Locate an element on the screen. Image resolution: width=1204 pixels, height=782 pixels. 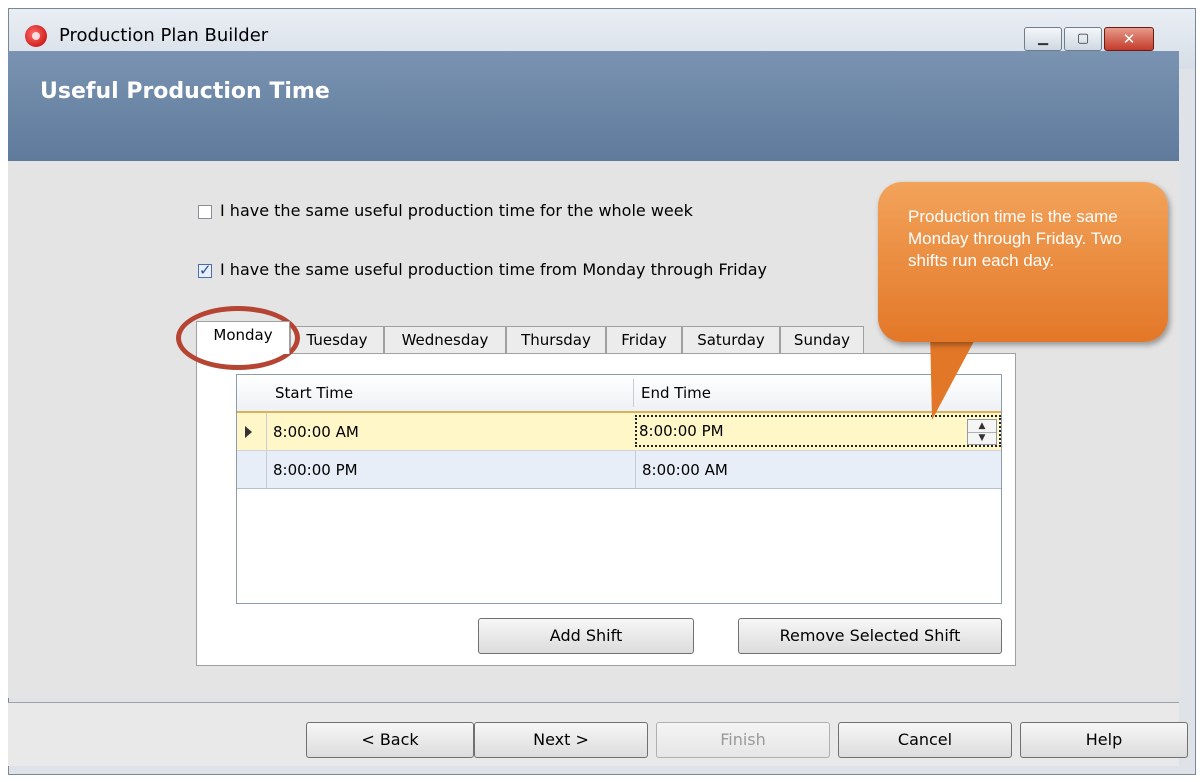
start-time-cell: 8:00:00 AM is located at coordinates (451, 431).